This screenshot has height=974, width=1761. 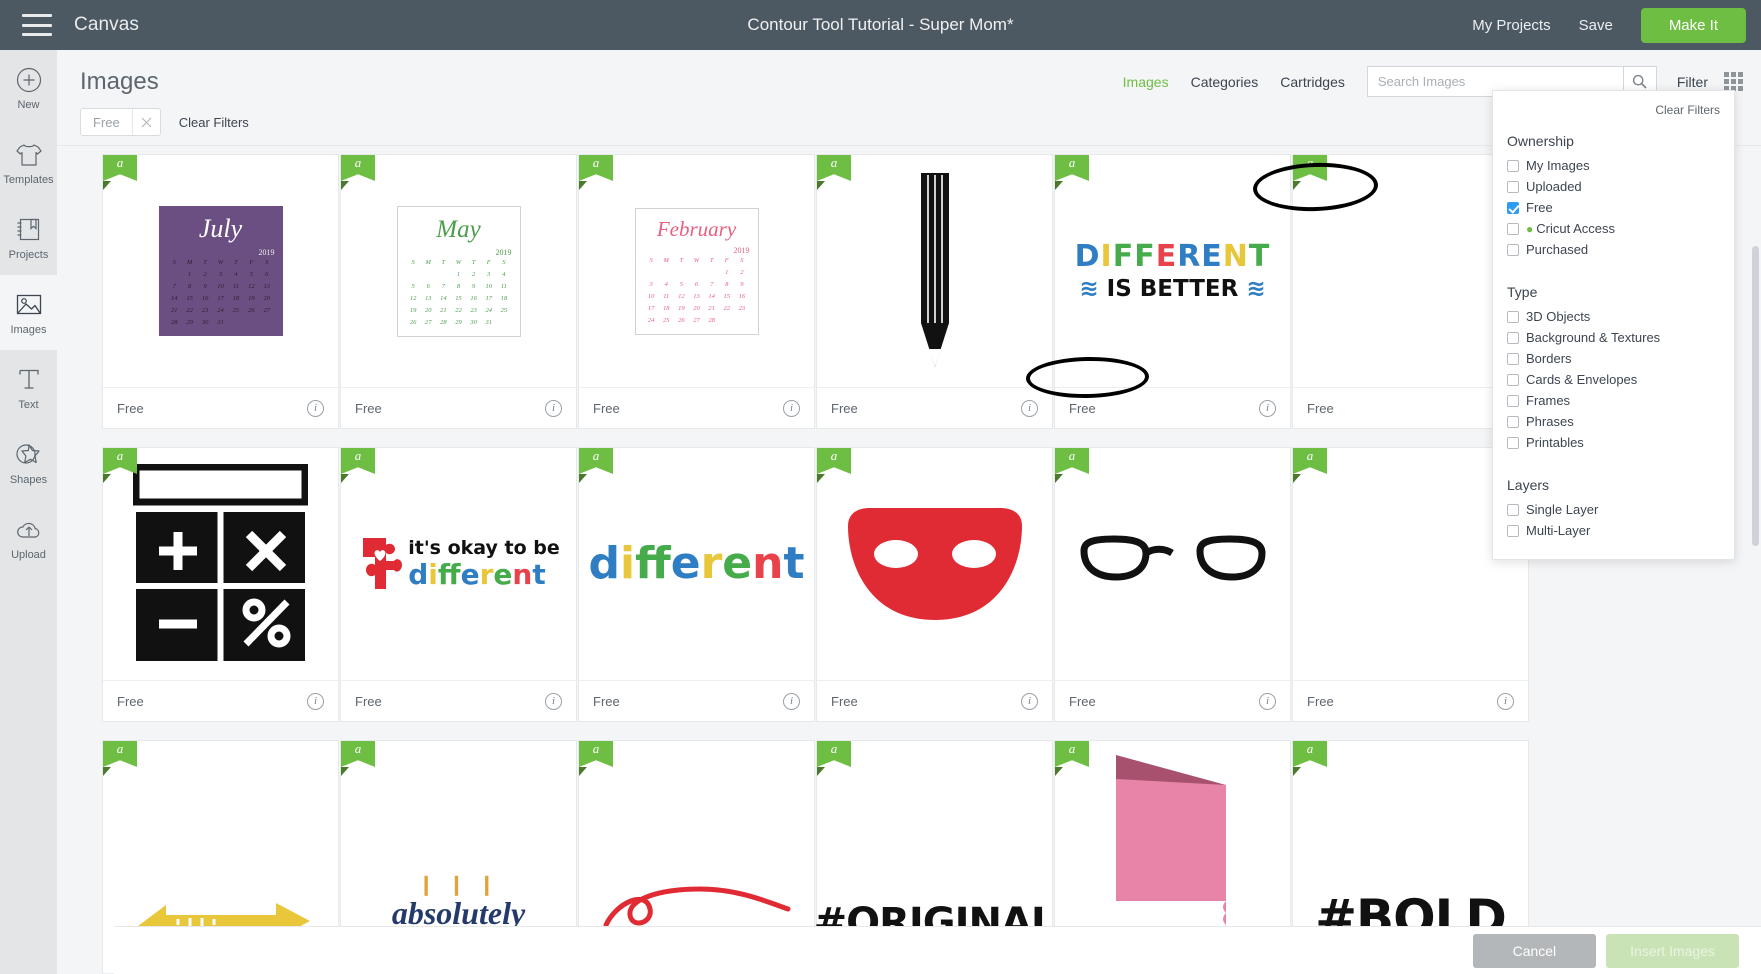 What do you see at coordinates (1613, 337) in the screenshot?
I see `filter-option-background-textures: Background & Textures` at bounding box center [1613, 337].